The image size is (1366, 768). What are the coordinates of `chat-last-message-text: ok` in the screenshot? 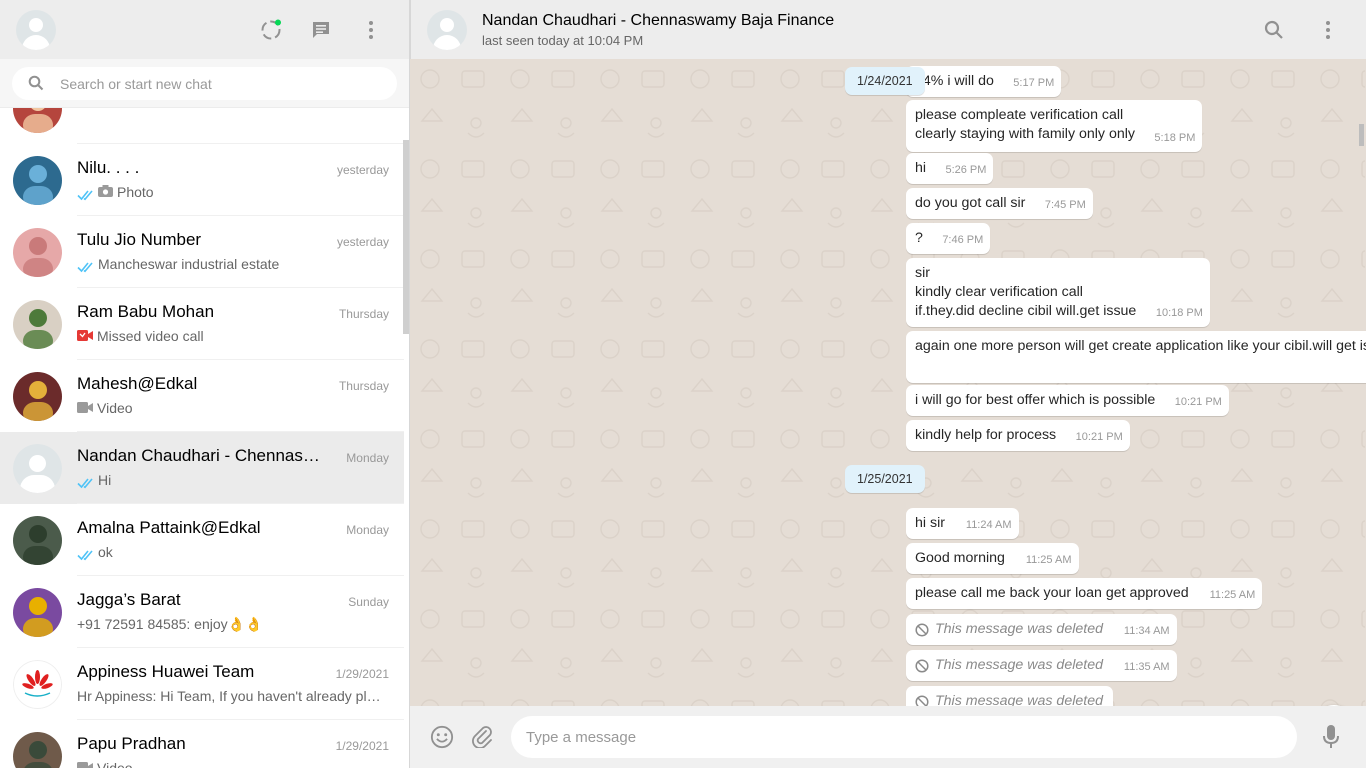 It's located at (105, 552).